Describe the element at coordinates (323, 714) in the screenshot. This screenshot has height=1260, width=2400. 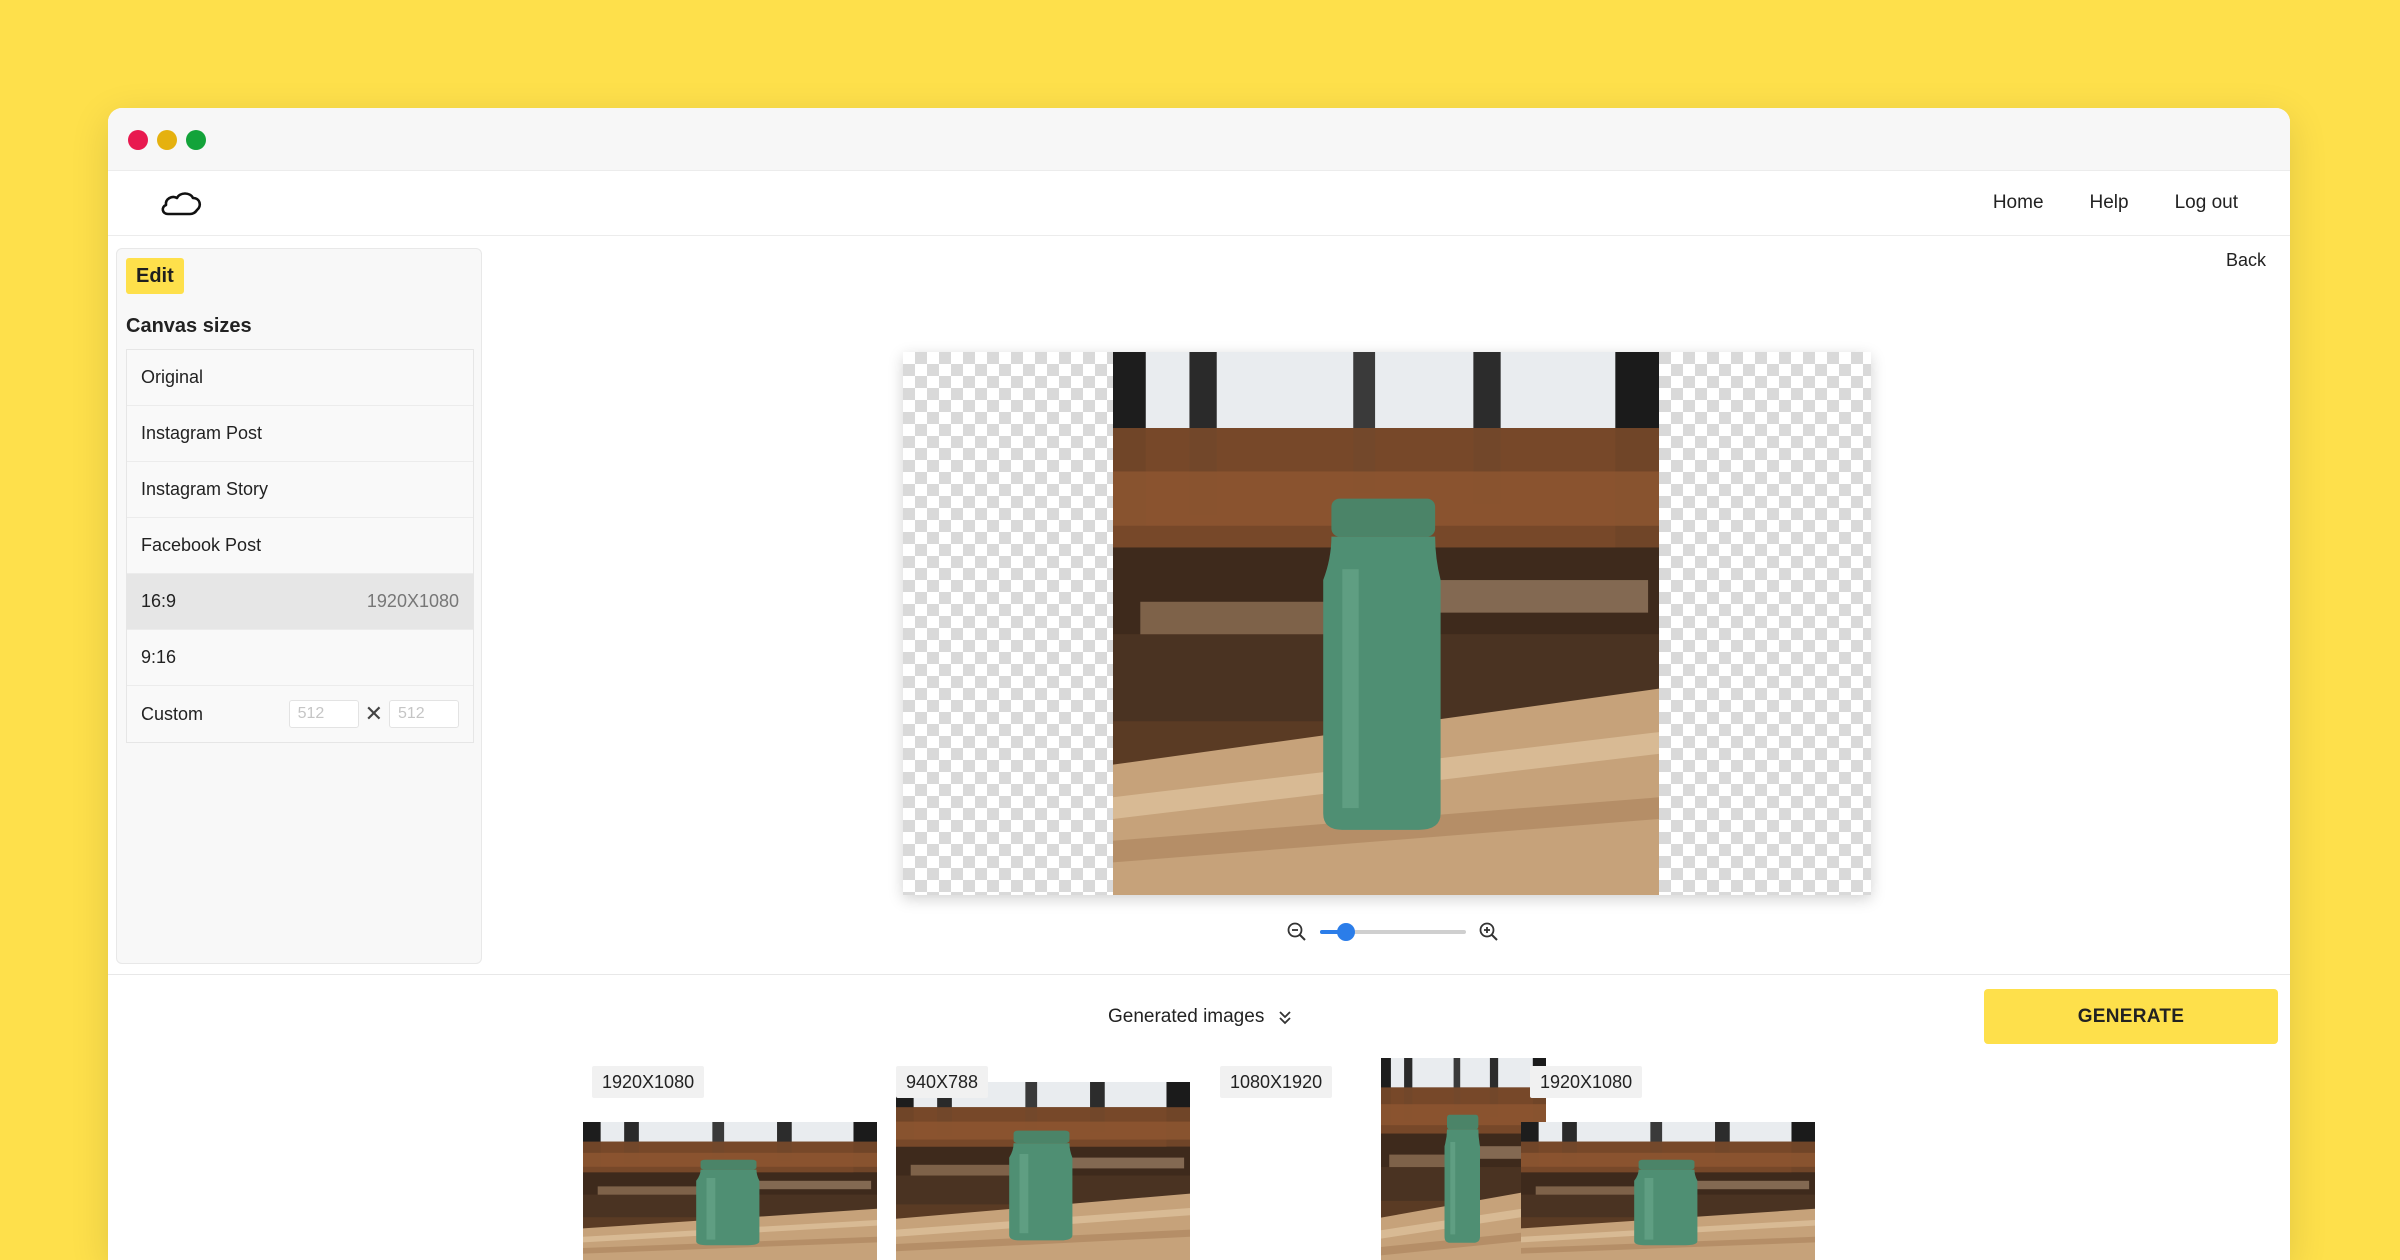
I see `custom-width-input` at that location.